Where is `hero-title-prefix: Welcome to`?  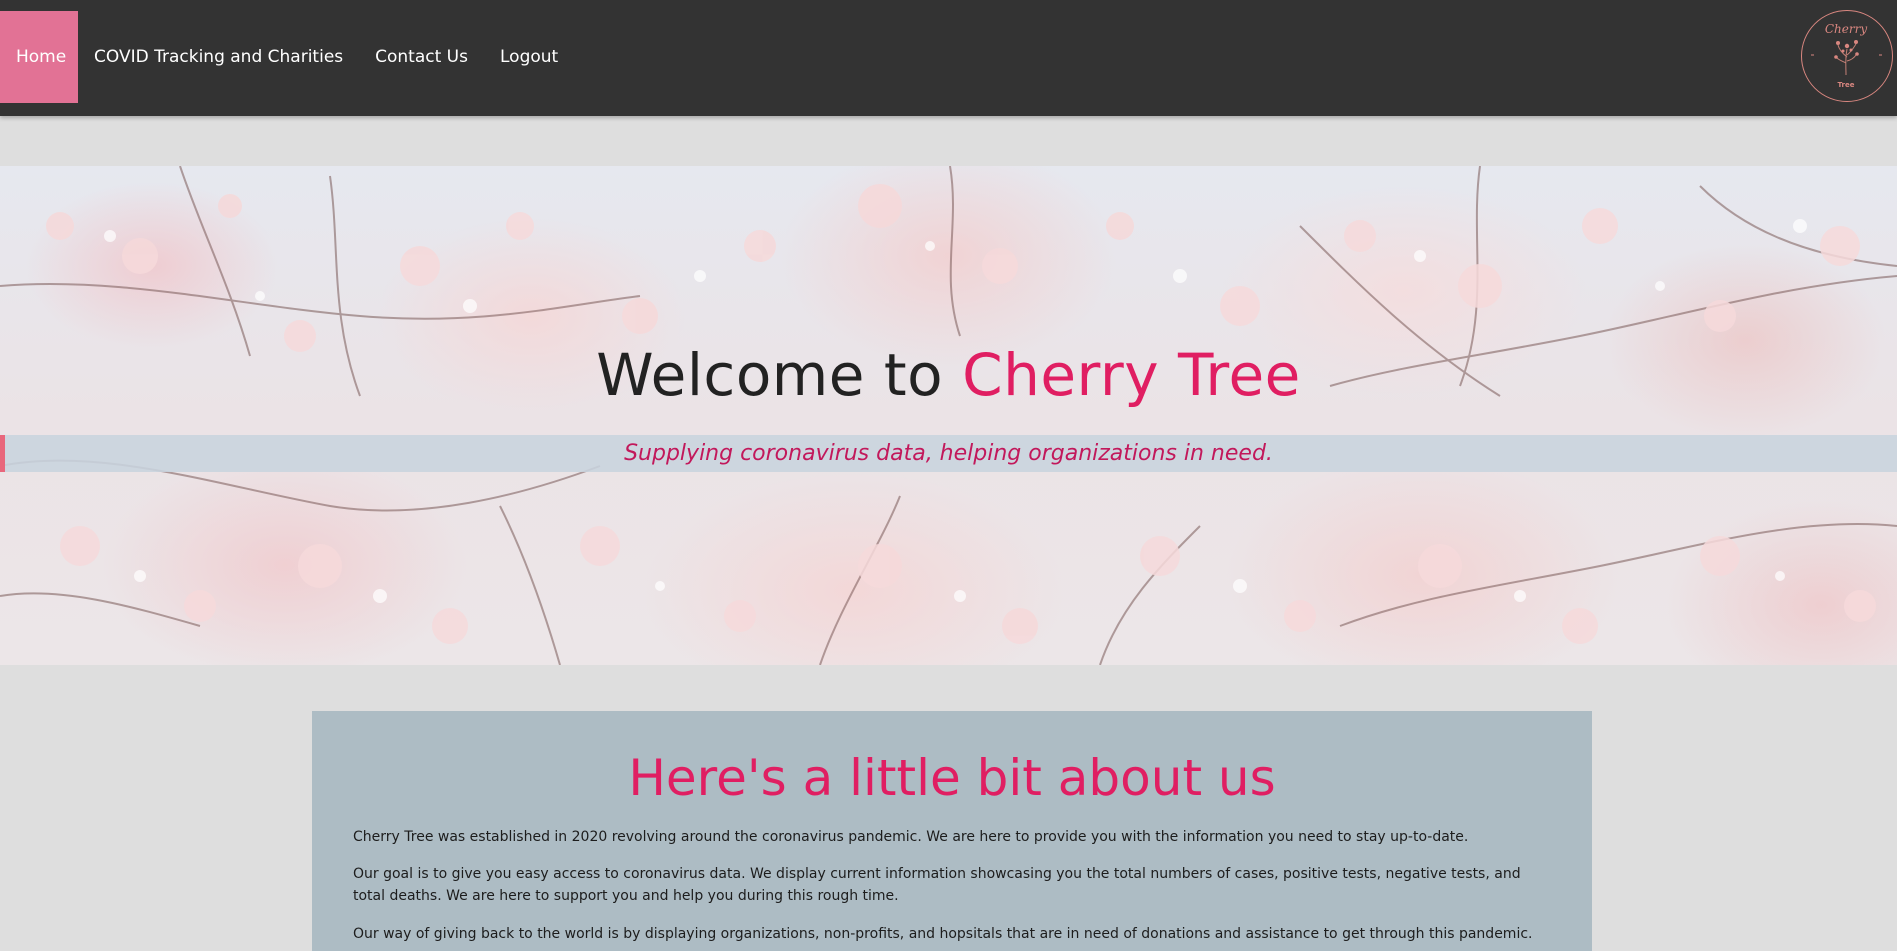 hero-title-prefix: Welcome to is located at coordinates (779, 375).